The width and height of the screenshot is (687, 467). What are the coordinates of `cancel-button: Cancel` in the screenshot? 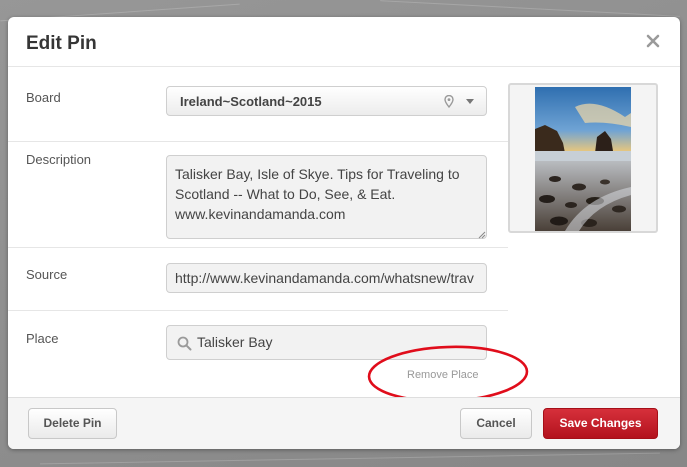 It's located at (496, 423).